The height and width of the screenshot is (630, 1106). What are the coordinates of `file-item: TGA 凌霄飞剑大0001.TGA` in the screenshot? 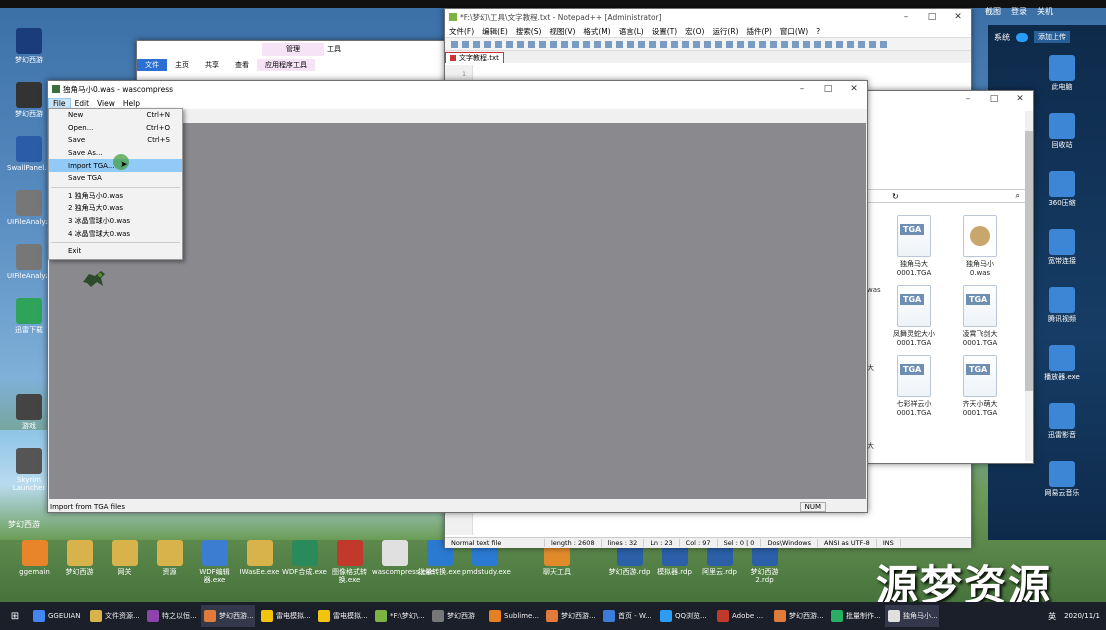 It's located at (980, 316).